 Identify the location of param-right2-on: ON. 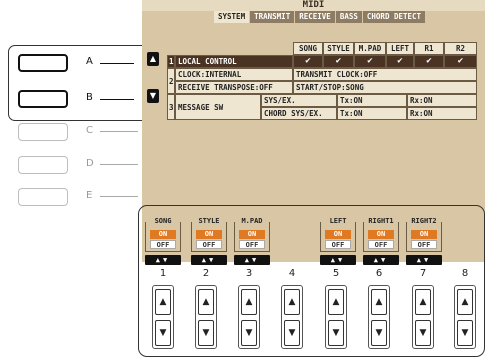
(424, 234).